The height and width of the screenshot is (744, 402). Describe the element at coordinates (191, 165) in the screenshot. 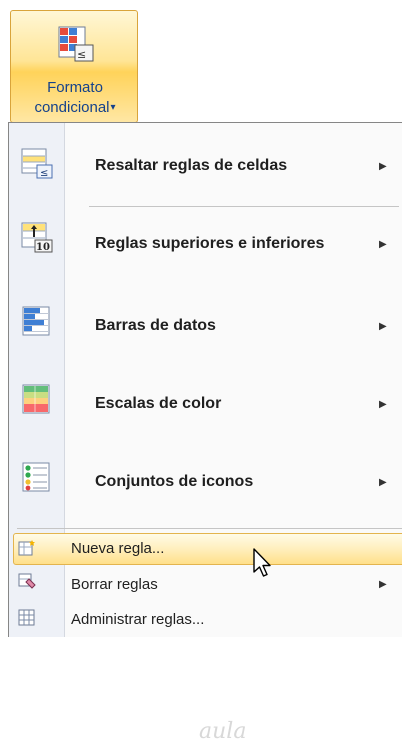

I see `menu-item-label: Resaltar reglas de celdas` at that location.